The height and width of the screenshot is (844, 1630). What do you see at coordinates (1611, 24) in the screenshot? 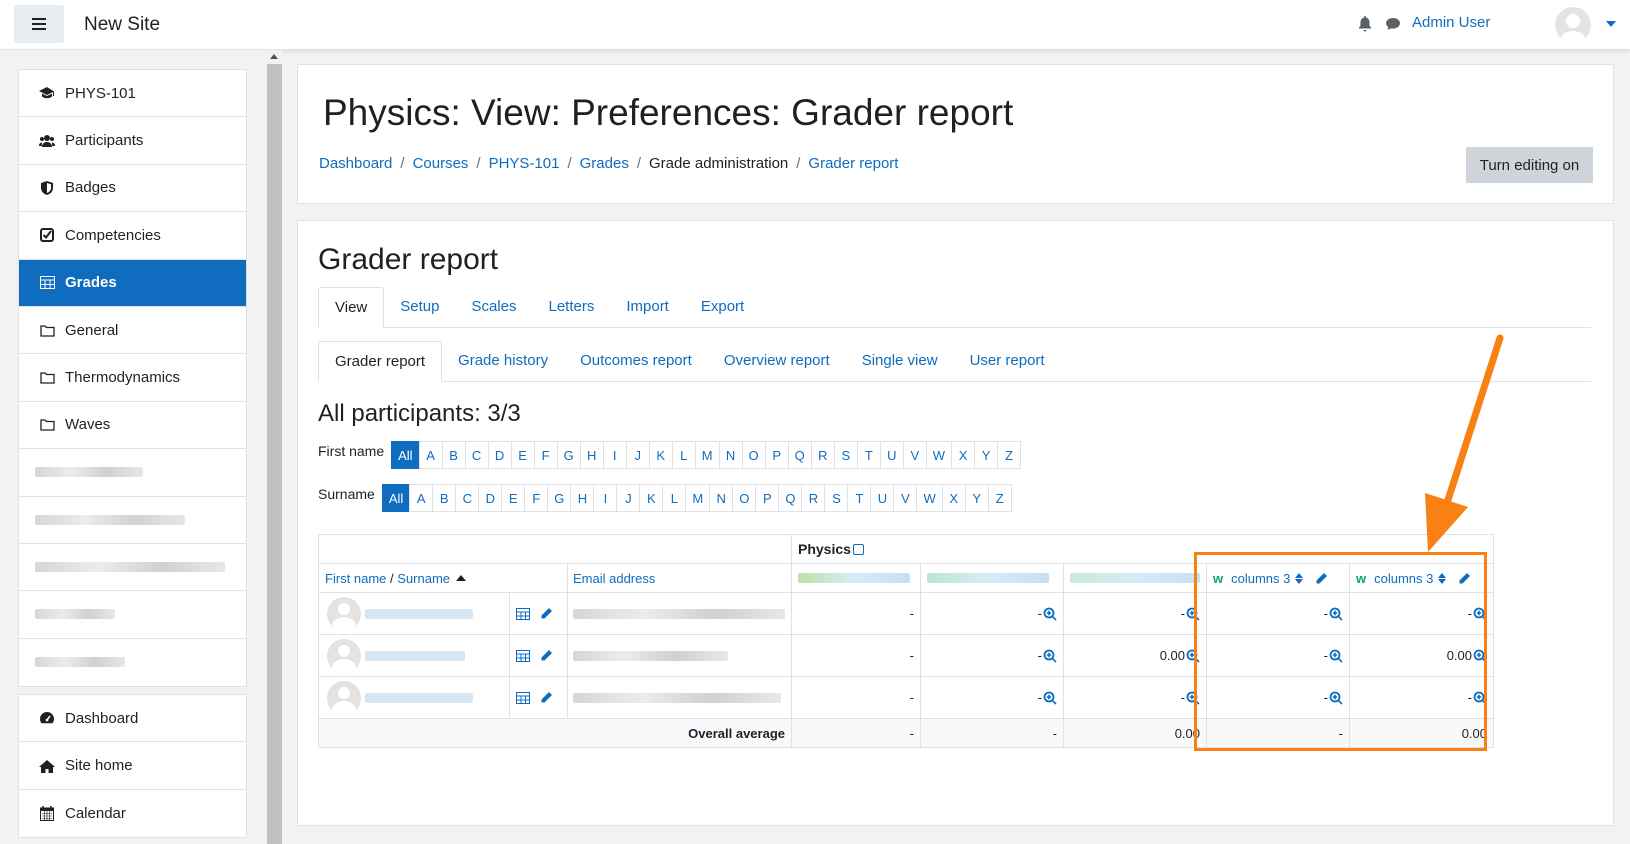
I see `caret-down-icon` at bounding box center [1611, 24].